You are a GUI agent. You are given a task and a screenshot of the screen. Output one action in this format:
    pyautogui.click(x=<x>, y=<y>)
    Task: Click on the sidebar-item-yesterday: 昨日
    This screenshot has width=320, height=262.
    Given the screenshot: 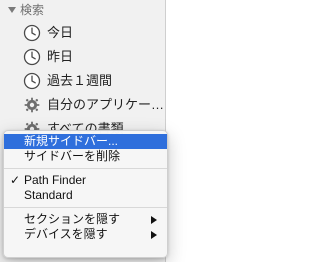 What is the action you would take?
    pyautogui.click(x=48, y=57)
    